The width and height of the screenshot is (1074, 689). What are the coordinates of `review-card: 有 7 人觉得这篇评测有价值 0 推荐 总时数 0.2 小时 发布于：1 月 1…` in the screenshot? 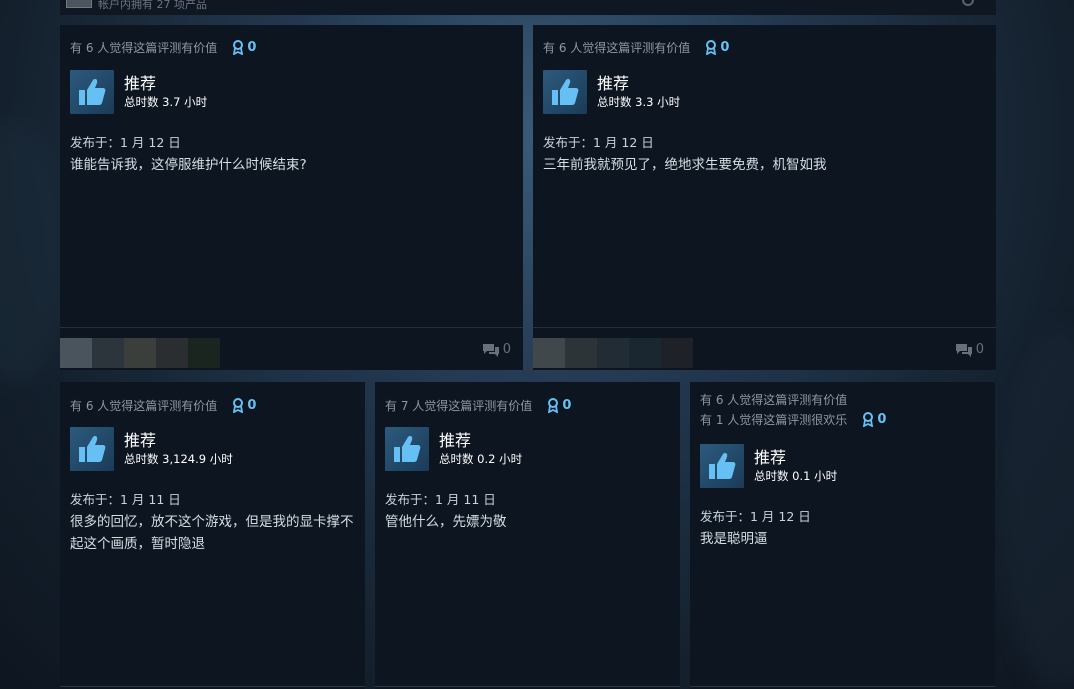 It's located at (527, 535).